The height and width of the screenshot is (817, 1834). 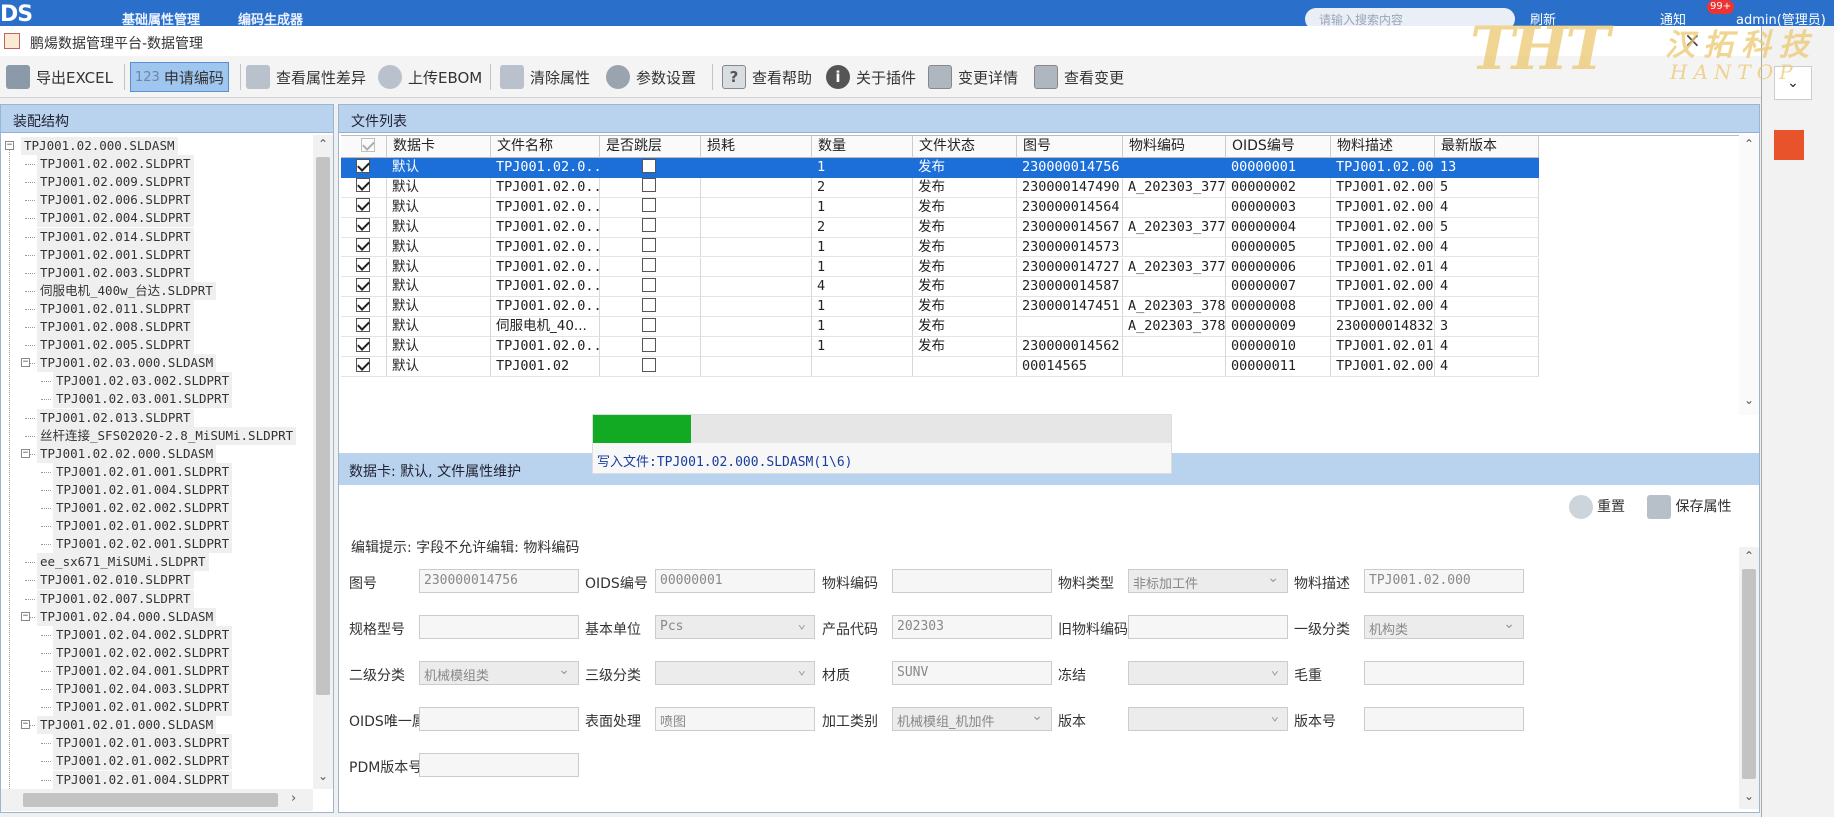 What do you see at coordinates (115, 218) in the screenshot?
I see `tree-node: TPJ001.02.004.SLDPRT` at bounding box center [115, 218].